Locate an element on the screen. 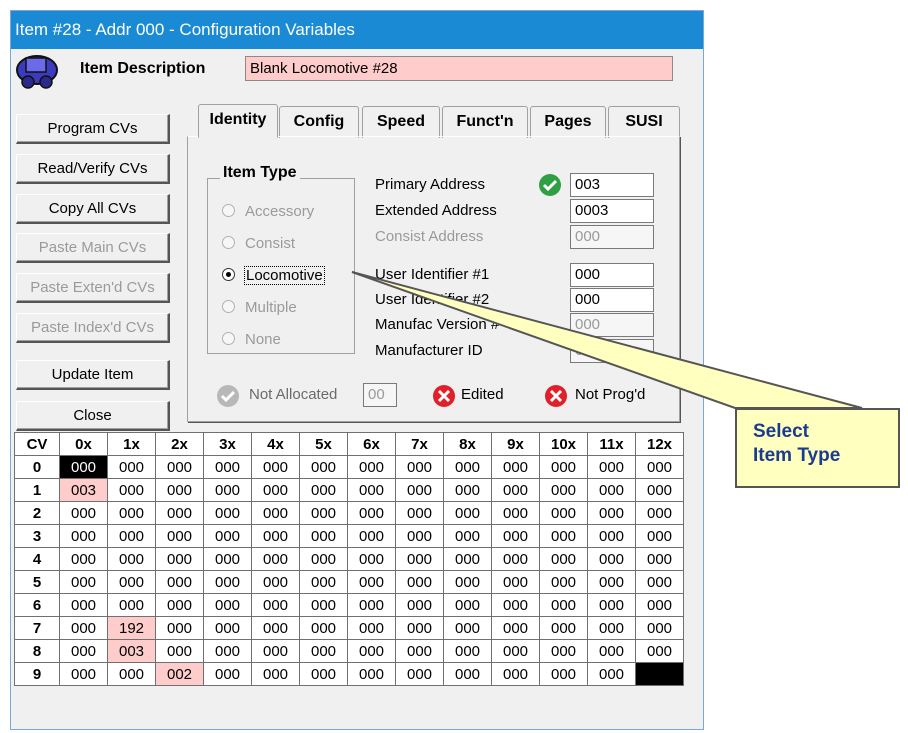  paste-index-cvs-button: Paste Index'd CVs is located at coordinates (93, 328).